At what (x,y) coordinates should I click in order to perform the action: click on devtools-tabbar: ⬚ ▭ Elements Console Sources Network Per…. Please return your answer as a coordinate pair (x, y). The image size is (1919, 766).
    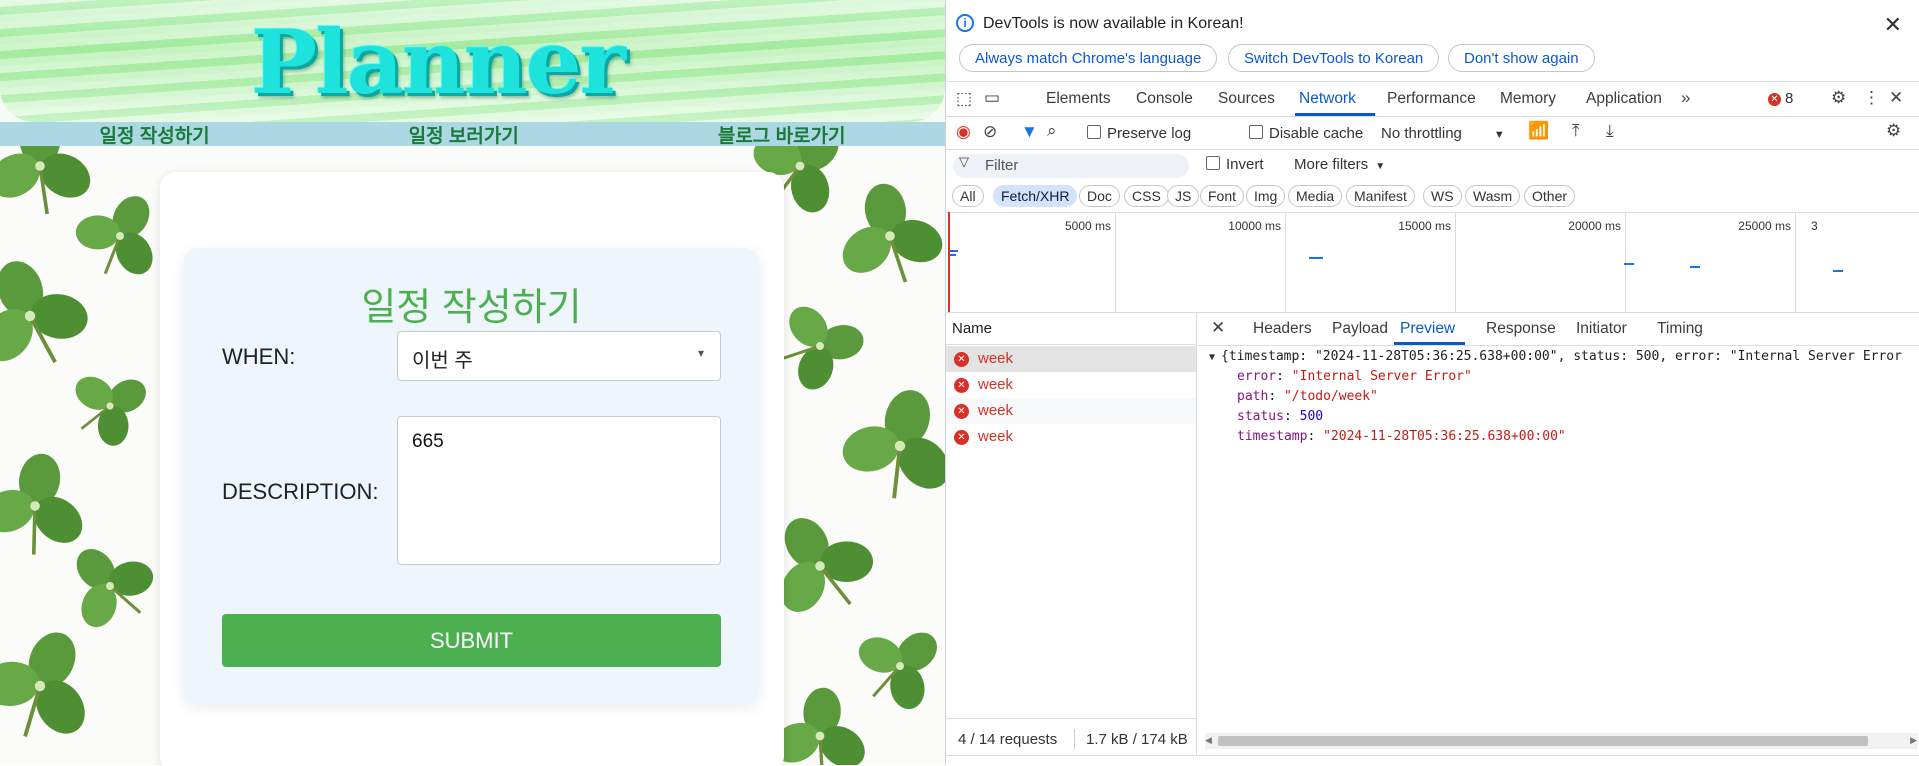
    Looking at the image, I should click on (1432, 99).